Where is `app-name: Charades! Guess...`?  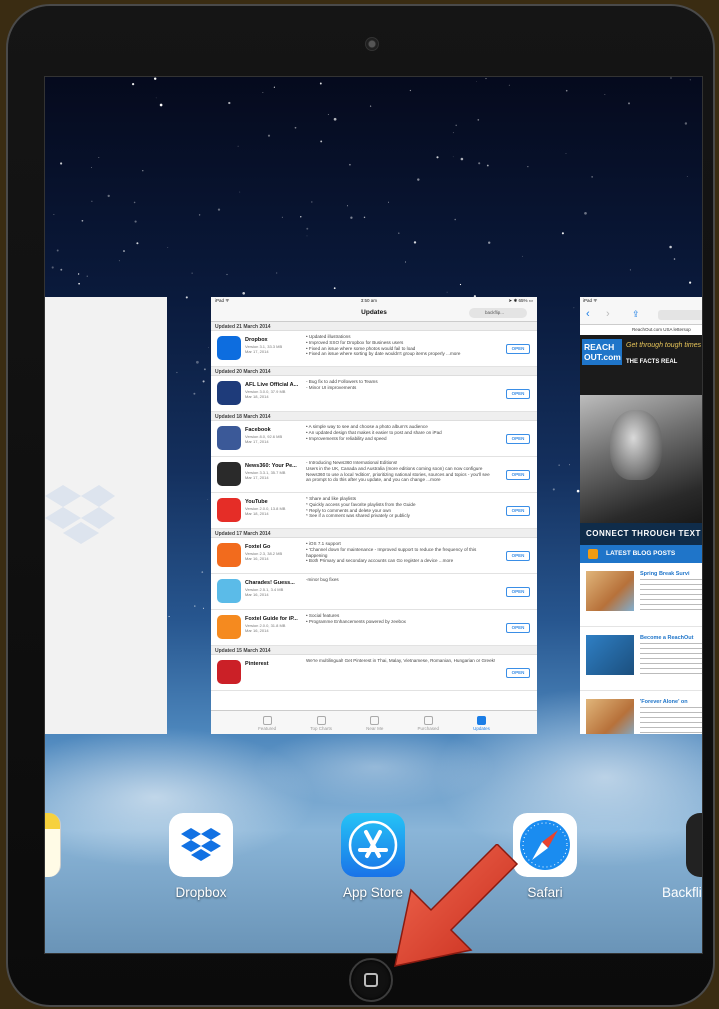 app-name: Charades! Guess... is located at coordinates (270, 583).